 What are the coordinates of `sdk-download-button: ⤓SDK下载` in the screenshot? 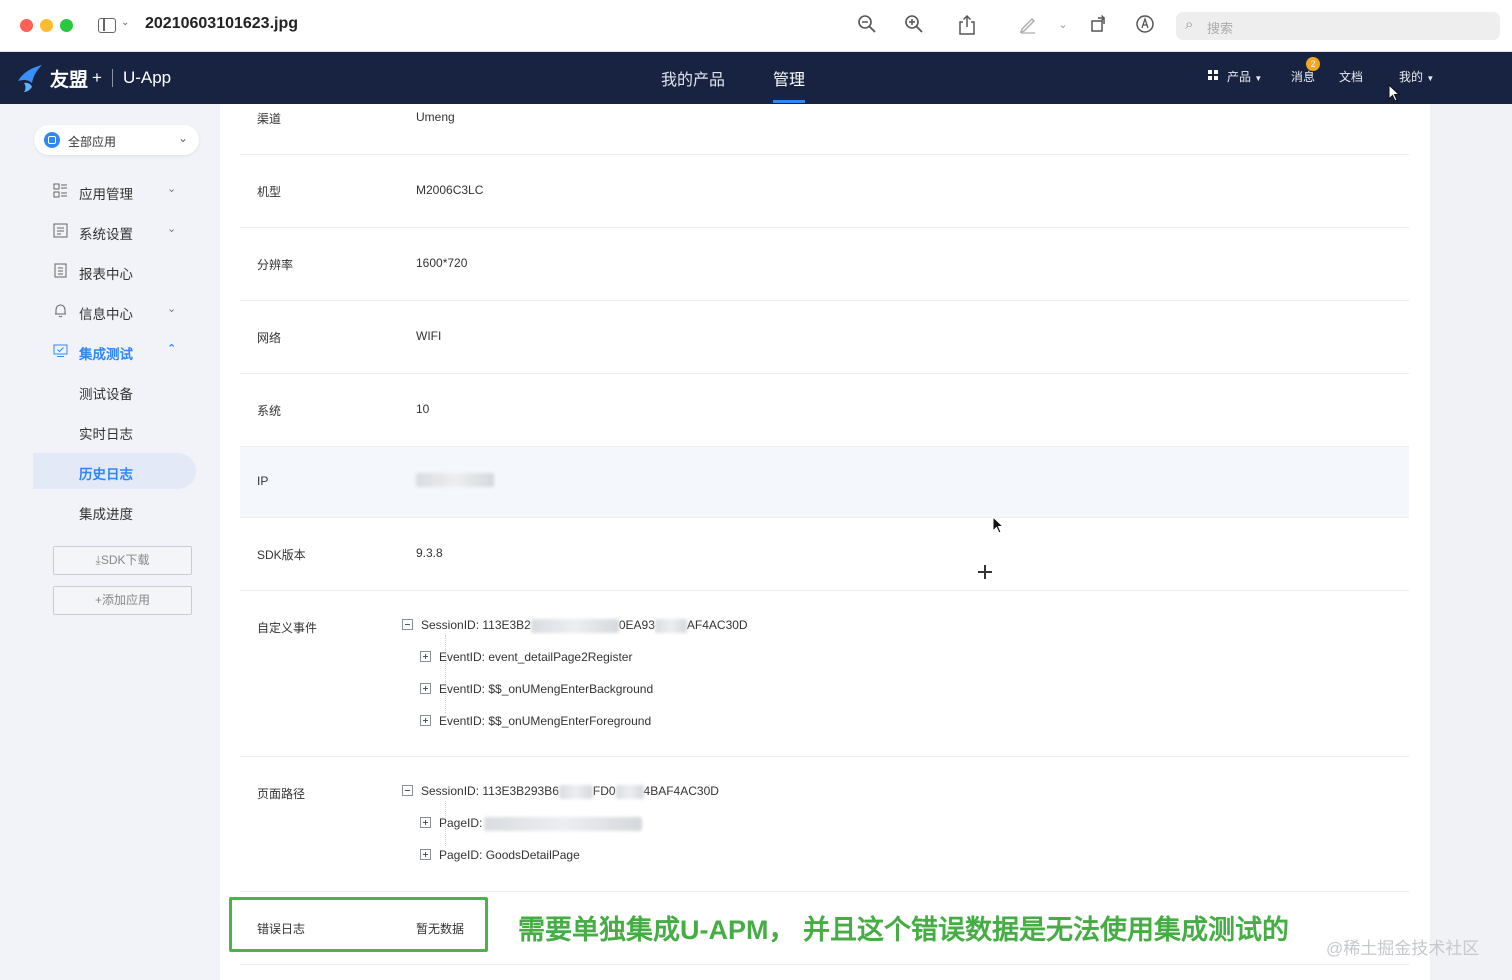 It's located at (122, 560).